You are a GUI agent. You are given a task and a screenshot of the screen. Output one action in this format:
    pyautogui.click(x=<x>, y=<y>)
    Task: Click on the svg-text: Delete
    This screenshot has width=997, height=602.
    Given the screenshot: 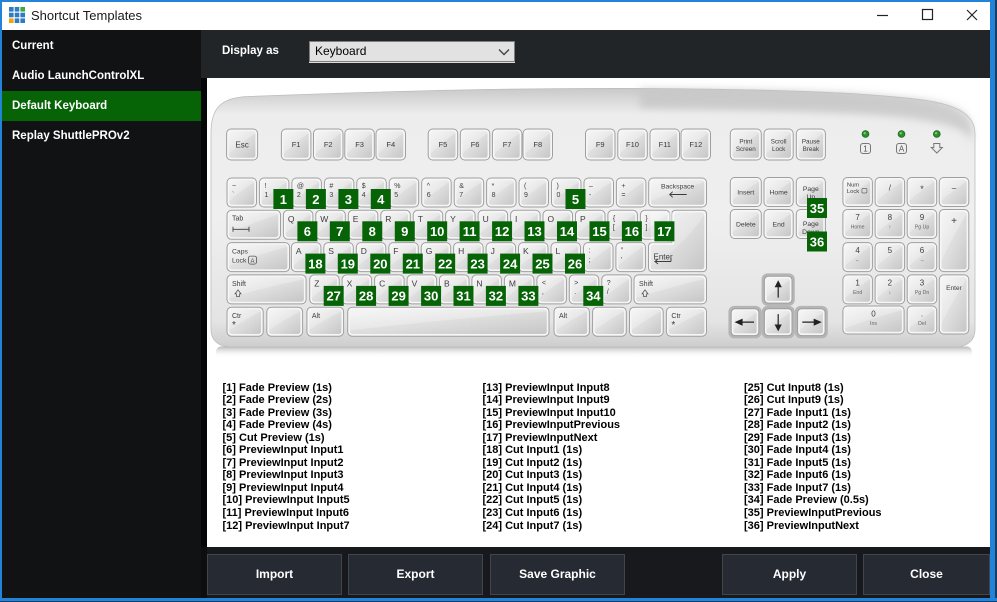 What is the action you would take?
    pyautogui.click(x=746, y=224)
    